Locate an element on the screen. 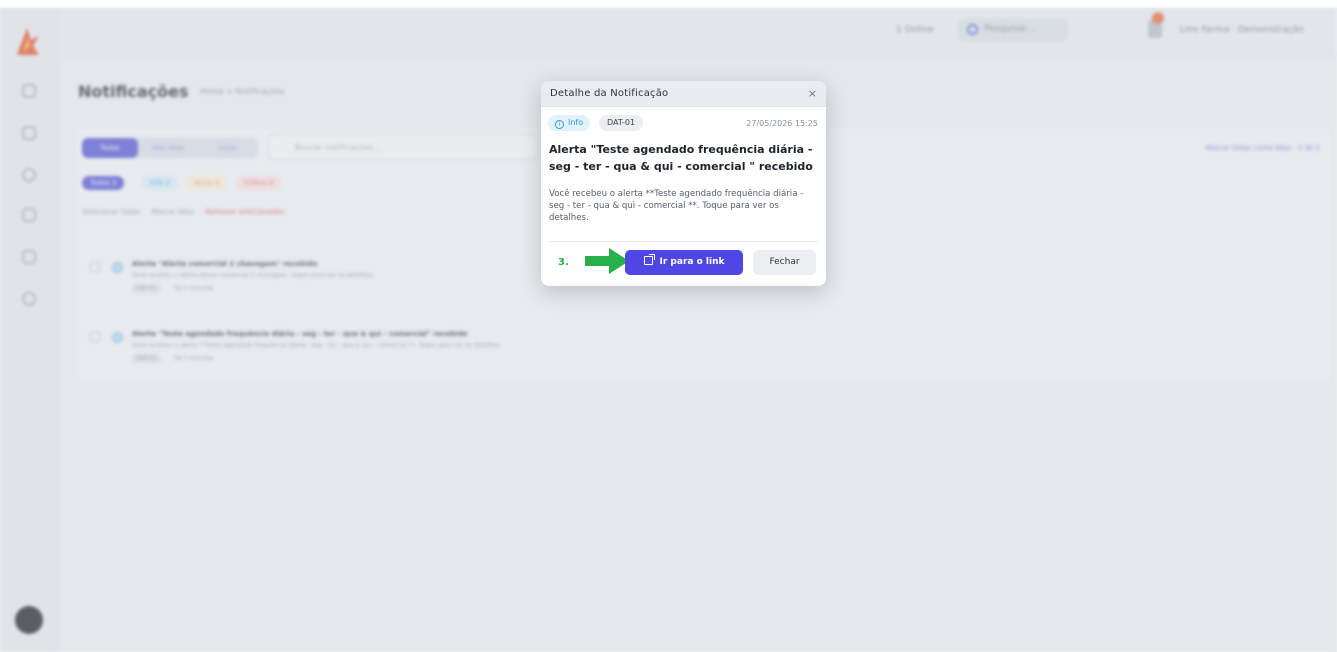  type-badge: i Info is located at coordinates (569, 123).